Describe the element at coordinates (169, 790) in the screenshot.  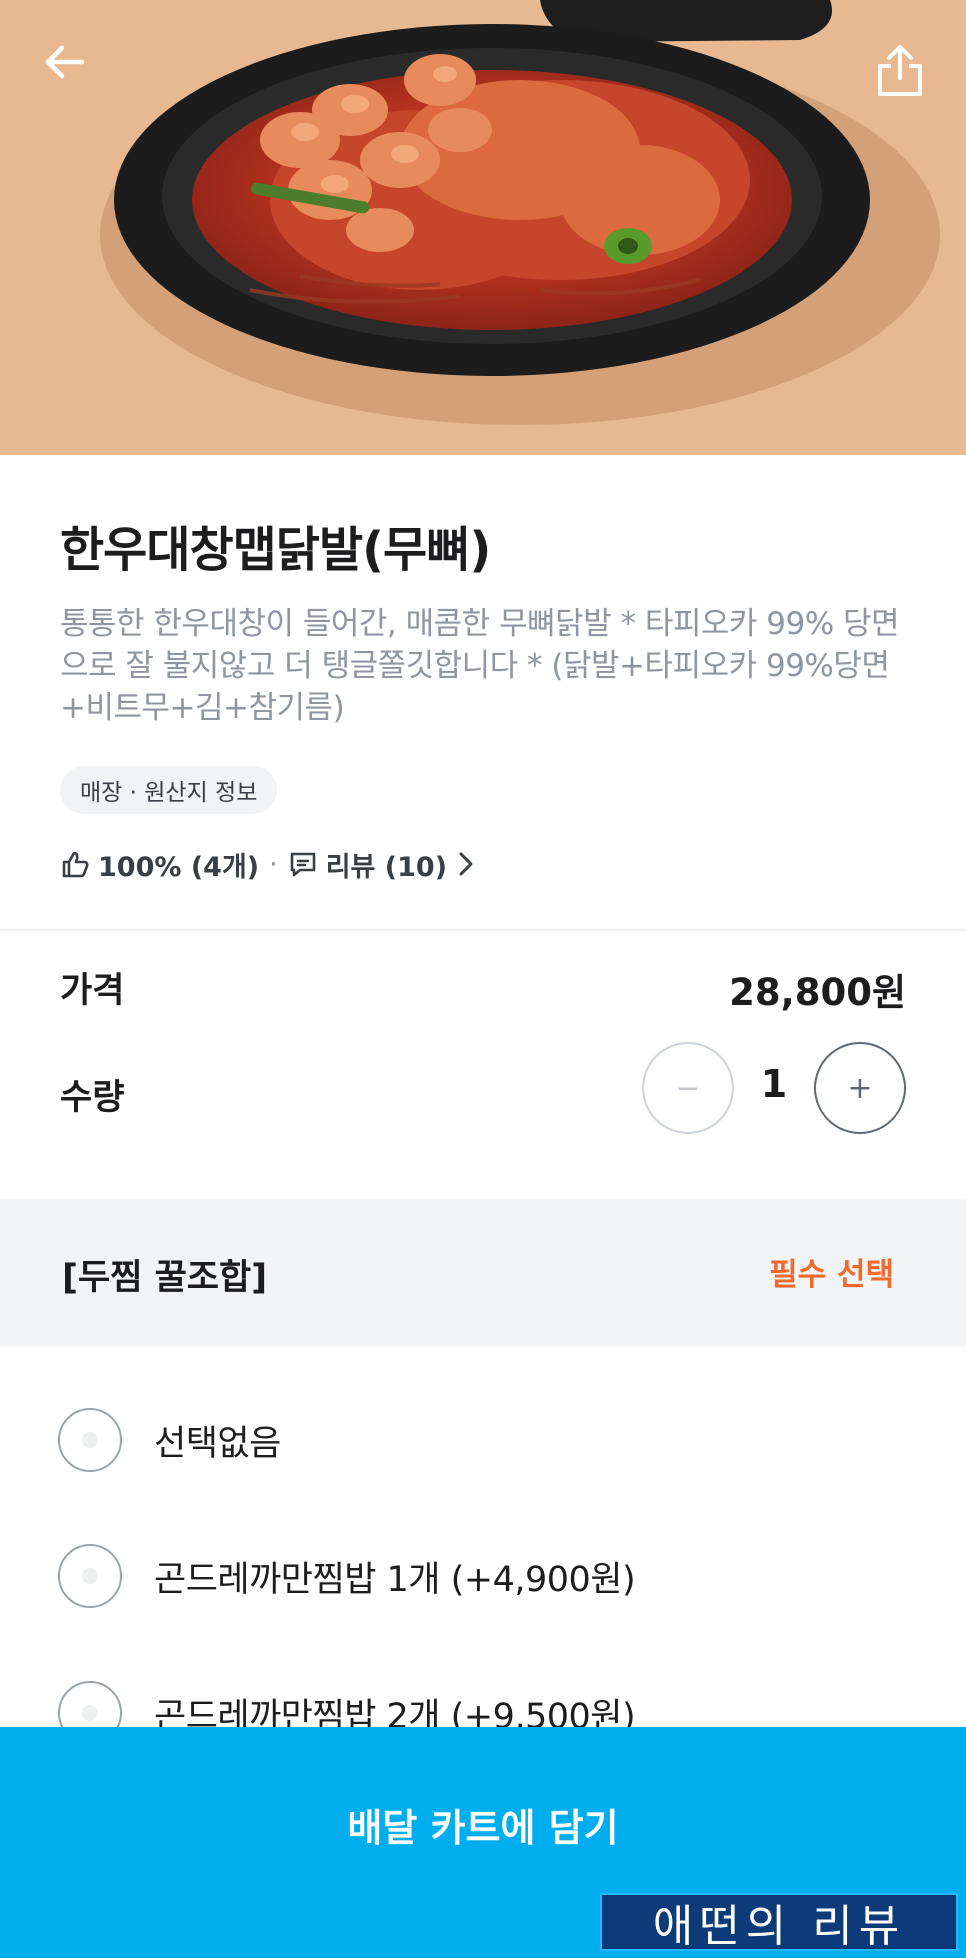
I see `store-origin-info-button: 매장 · 원산지 정보` at that location.